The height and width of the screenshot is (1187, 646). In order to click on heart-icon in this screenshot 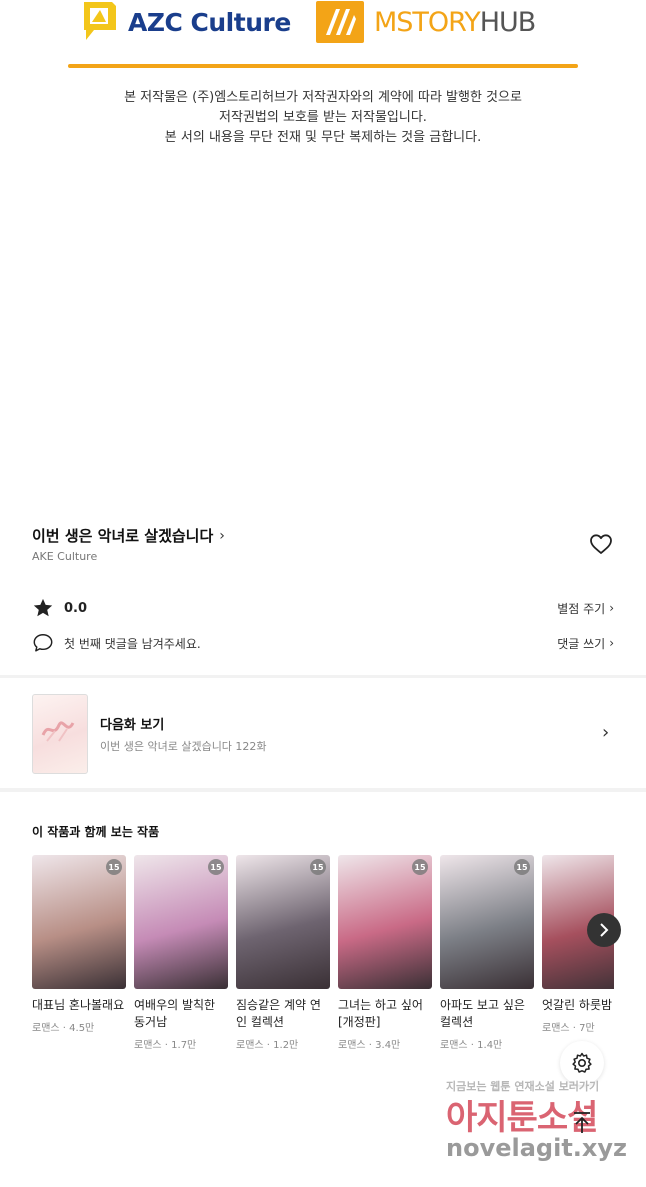, I will do `click(601, 544)`.